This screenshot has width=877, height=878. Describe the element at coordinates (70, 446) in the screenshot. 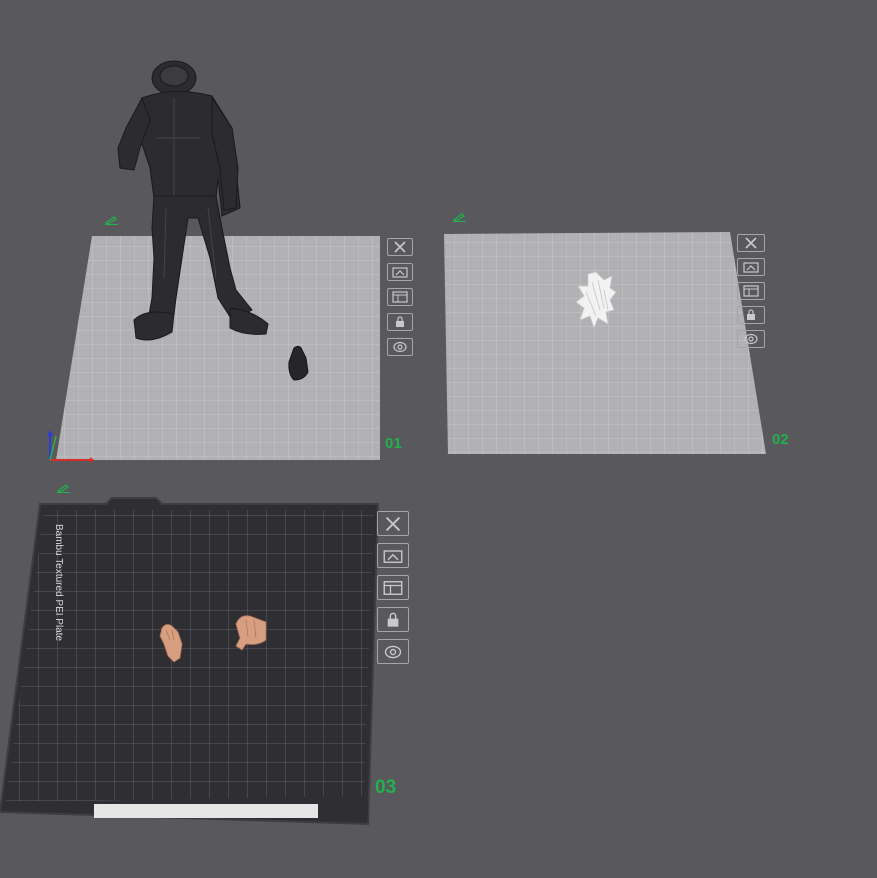

I see `axis-gizmo` at that location.